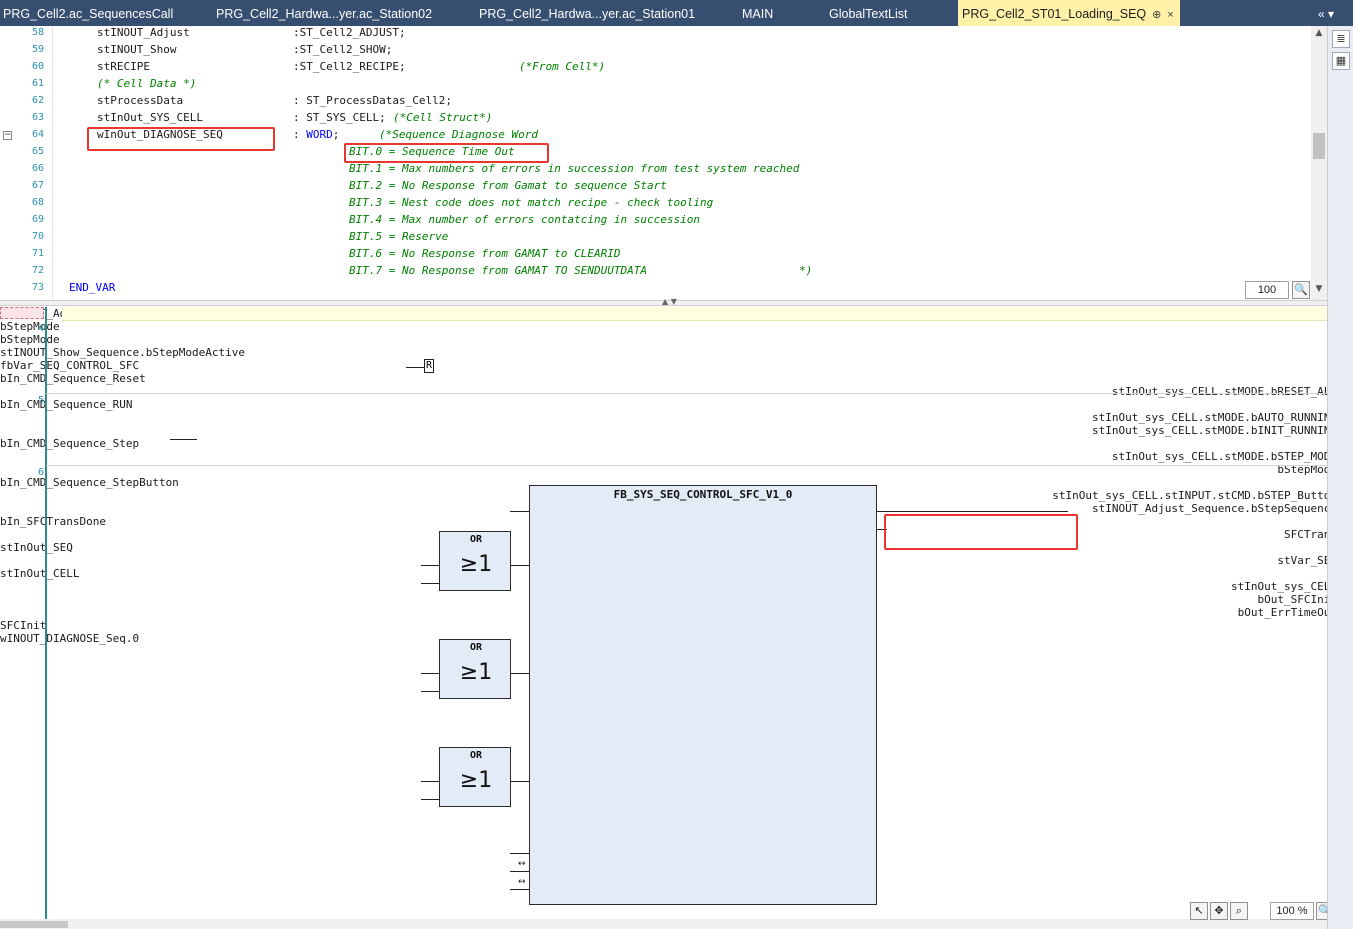 This screenshot has height=929, width=1353. I want to click on line-number: 61, so click(37, 83).